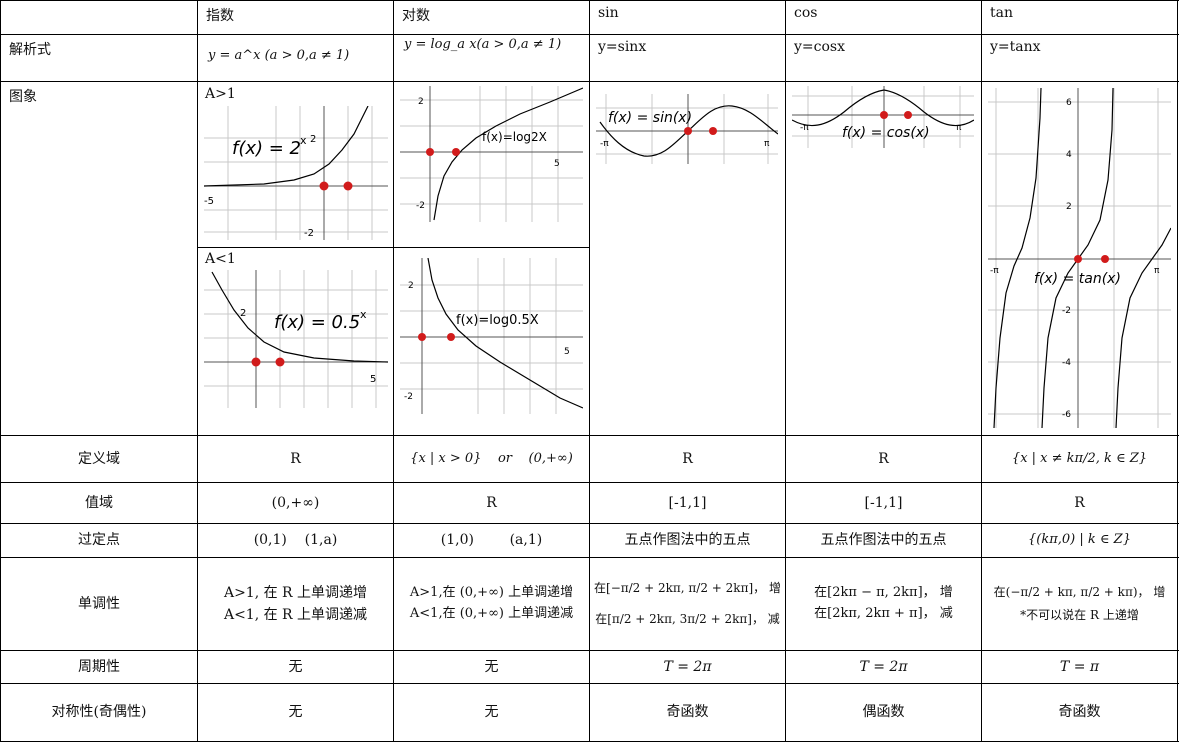  Describe the element at coordinates (296, 339) in the screenshot. I see `plot-exp-05x: f(x) = 0.5 x 2 5` at that location.